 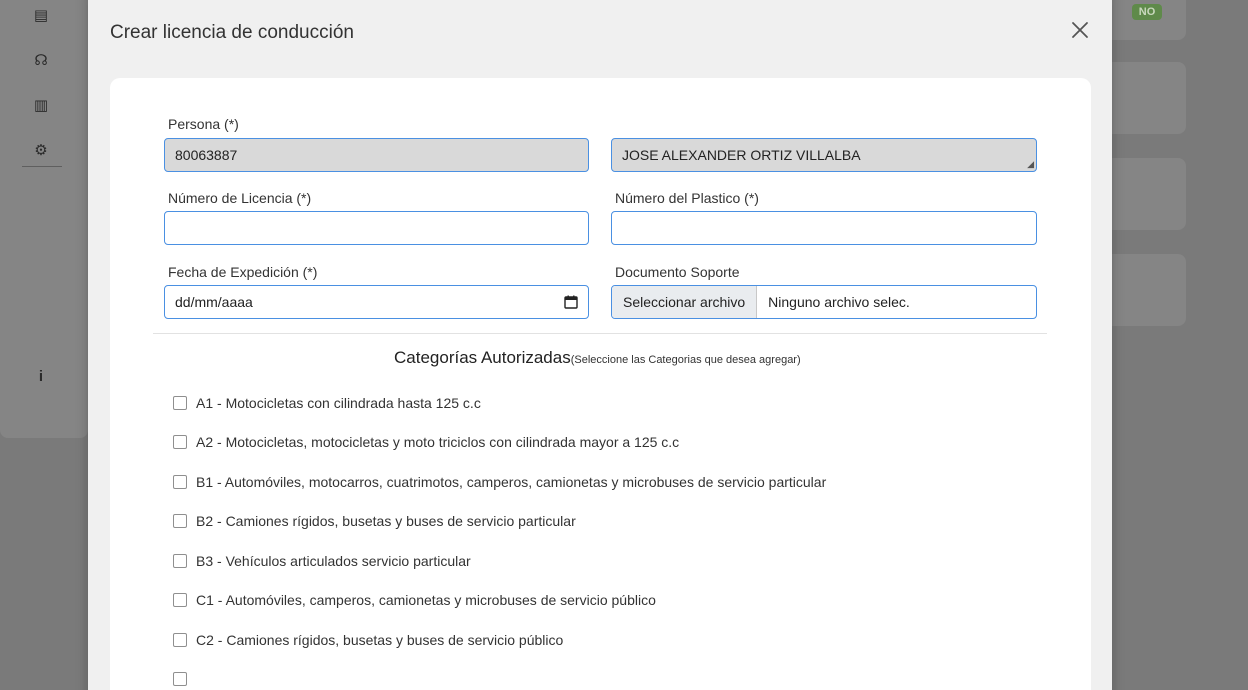 I want to click on license-number-input, so click(x=376, y=228).